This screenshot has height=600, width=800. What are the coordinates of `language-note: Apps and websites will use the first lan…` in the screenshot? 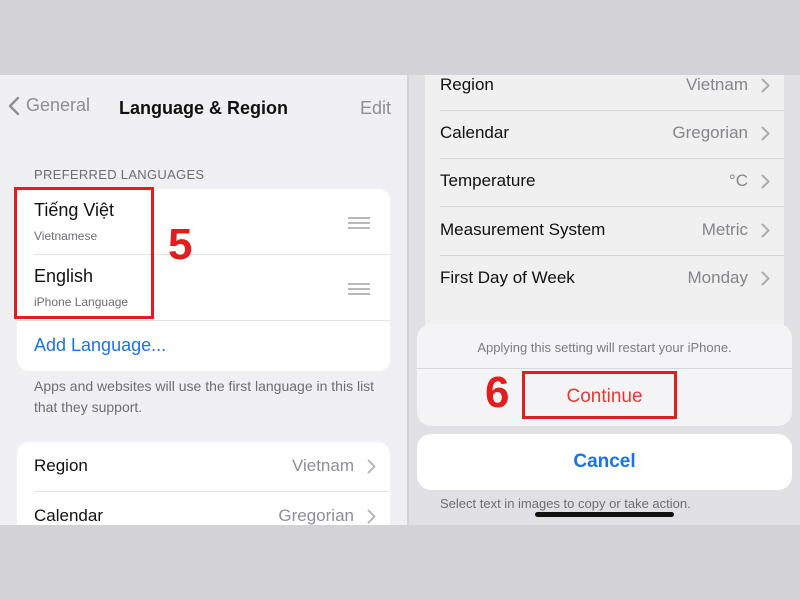 It's located at (204, 396).